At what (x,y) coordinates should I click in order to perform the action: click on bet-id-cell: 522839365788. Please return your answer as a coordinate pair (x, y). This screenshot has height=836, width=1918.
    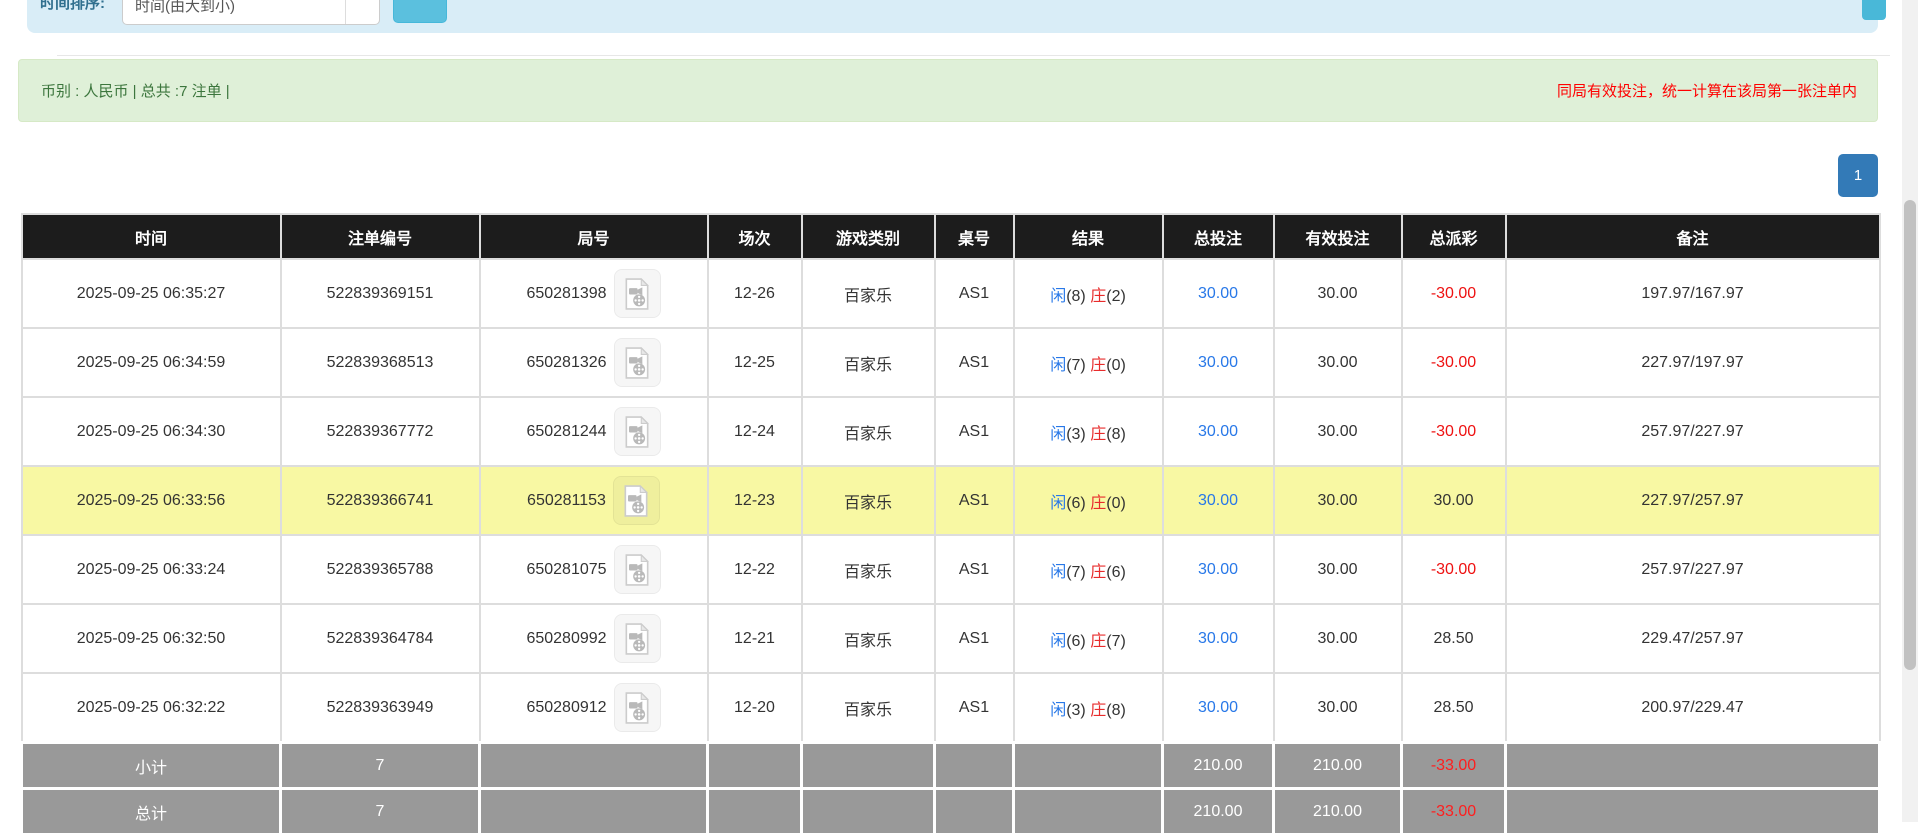
    Looking at the image, I should click on (380, 569).